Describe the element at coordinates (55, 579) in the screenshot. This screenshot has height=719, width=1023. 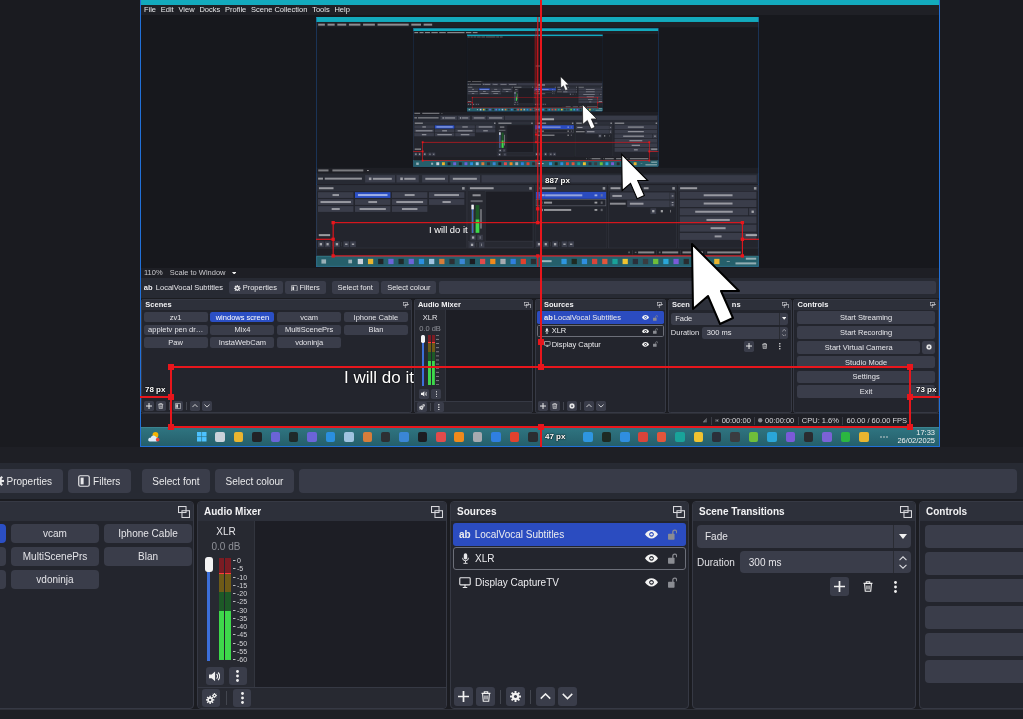
I see `scene-button: vdoninja` at that location.